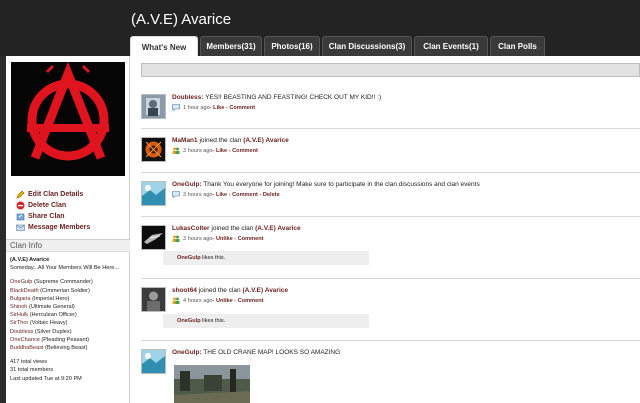  Describe the element at coordinates (19, 323) in the screenshot. I see `member-link: SirThor` at that location.